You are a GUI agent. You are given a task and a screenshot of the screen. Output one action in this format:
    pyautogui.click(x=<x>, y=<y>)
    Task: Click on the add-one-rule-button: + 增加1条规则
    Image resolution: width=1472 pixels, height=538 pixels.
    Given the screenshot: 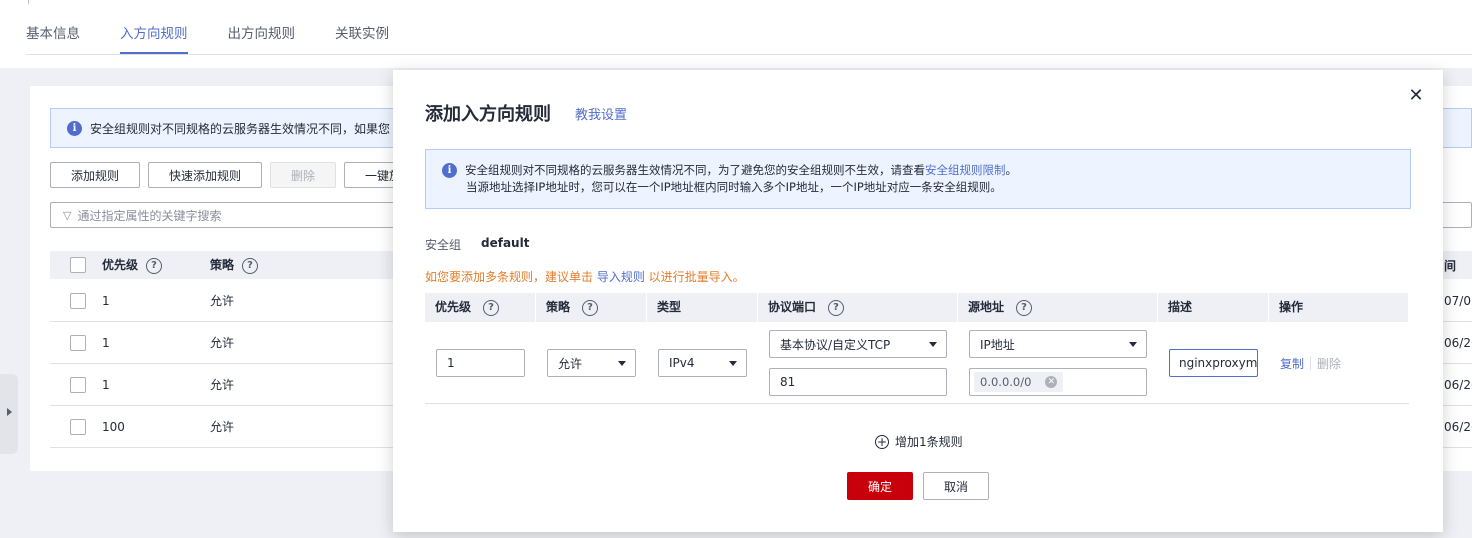 What is the action you would take?
    pyautogui.click(x=919, y=441)
    